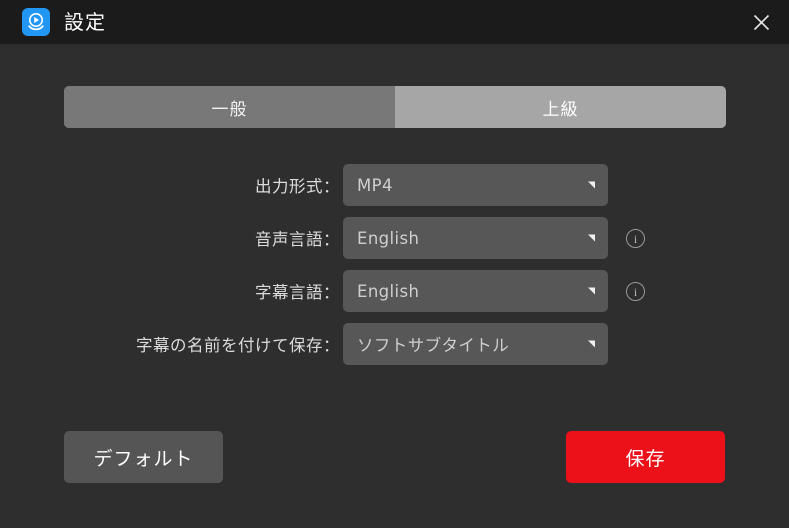 This screenshot has width=789, height=528. I want to click on footer-actions: デフォルト 保存, so click(394, 457).